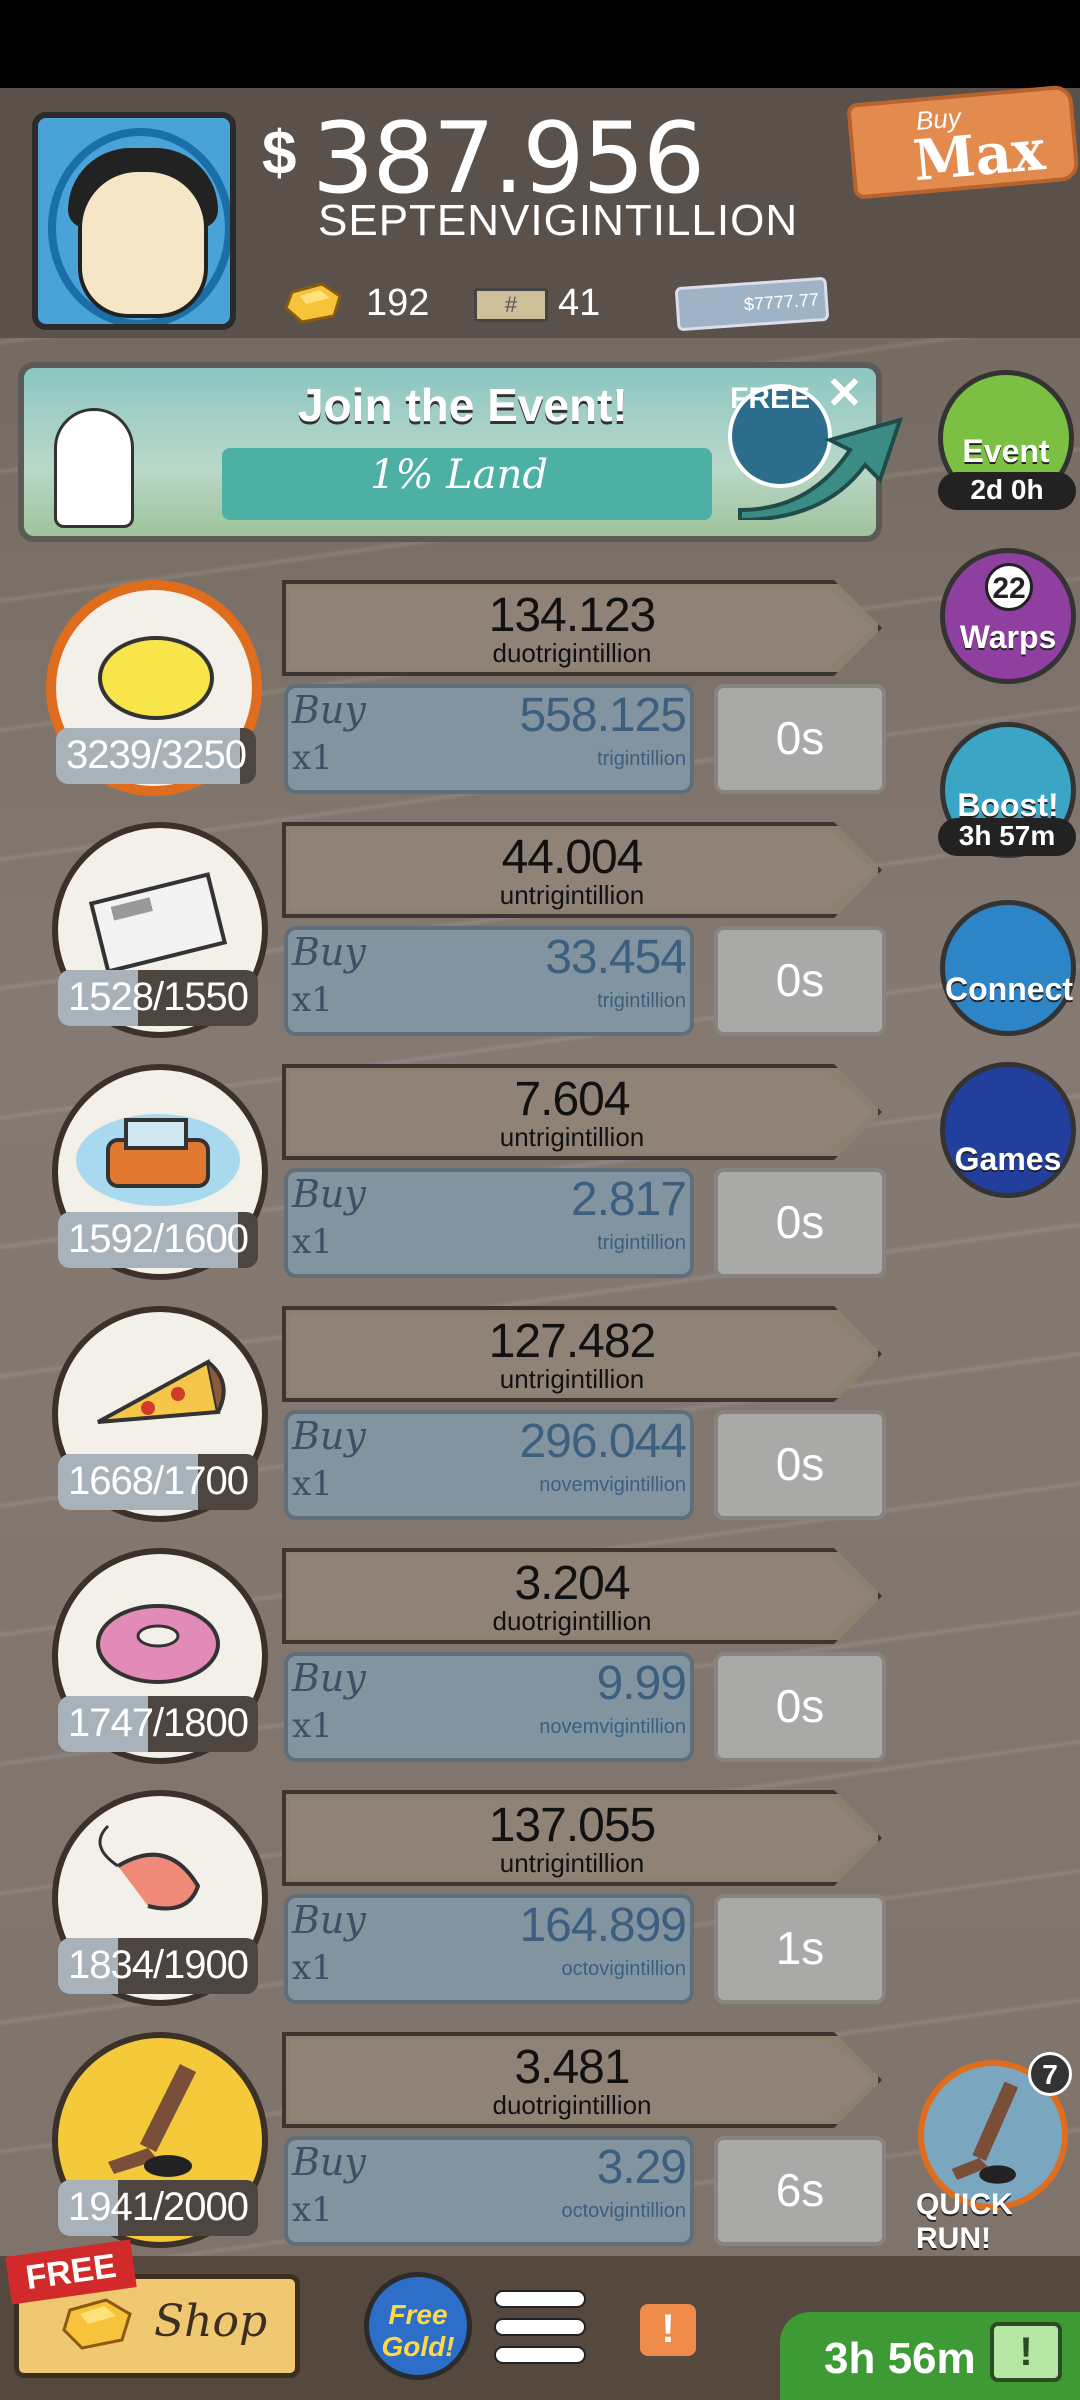 The image size is (1080, 2400). I want to click on event-timer: 2d 0h, so click(1007, 491).